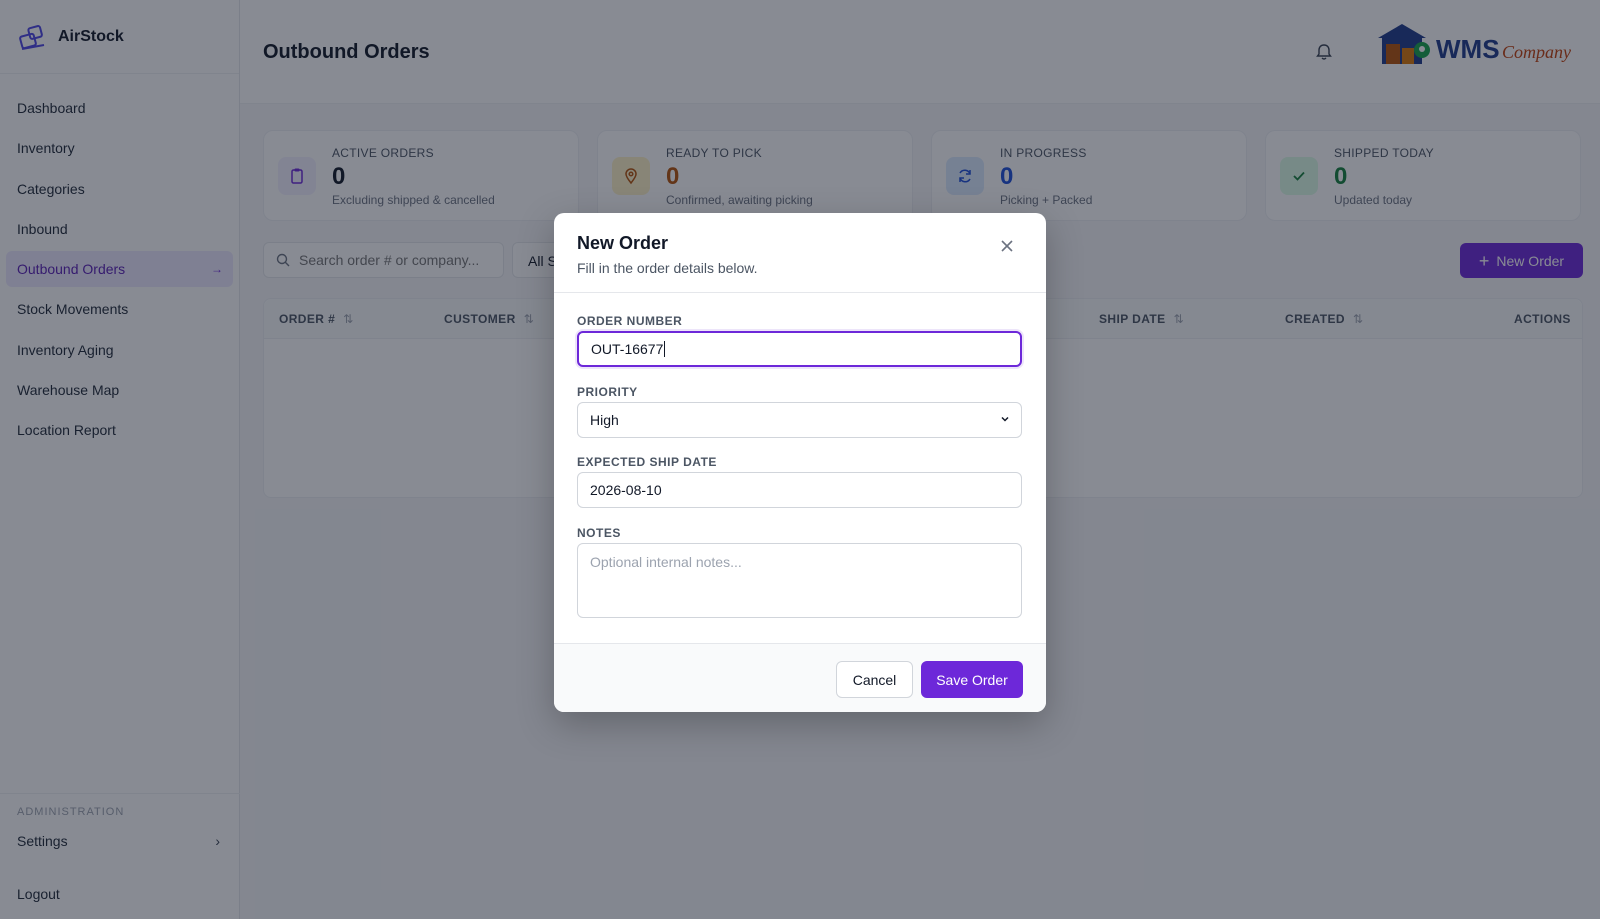 The image size is (1600, 919). Describe the element at coordinates (874, 679) in the screenshot. I see `cancel-button: Cancel` at that location.